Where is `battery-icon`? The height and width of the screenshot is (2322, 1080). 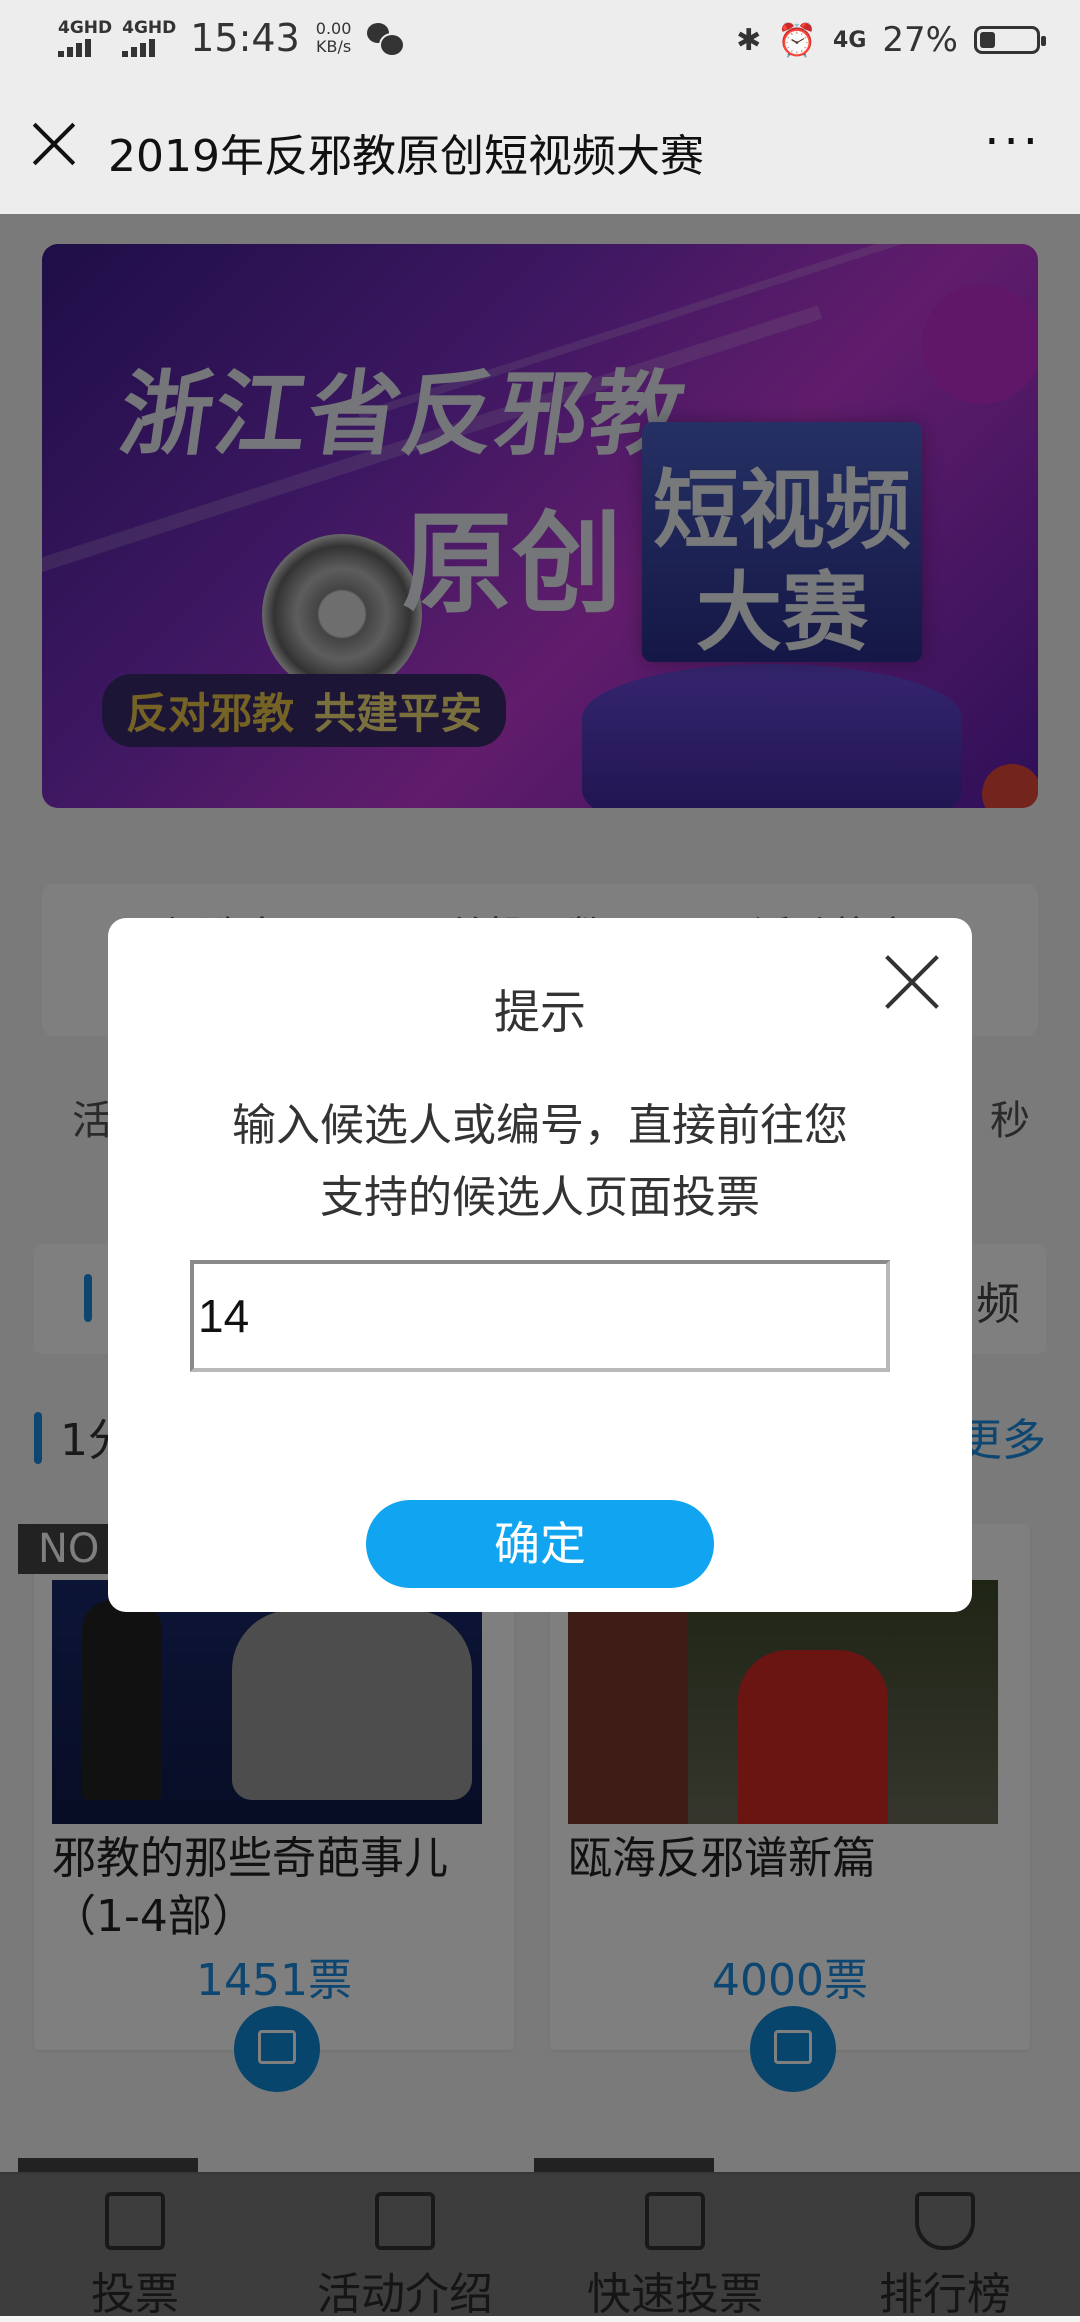 battery-icon is located at coordinates (1010, 40).